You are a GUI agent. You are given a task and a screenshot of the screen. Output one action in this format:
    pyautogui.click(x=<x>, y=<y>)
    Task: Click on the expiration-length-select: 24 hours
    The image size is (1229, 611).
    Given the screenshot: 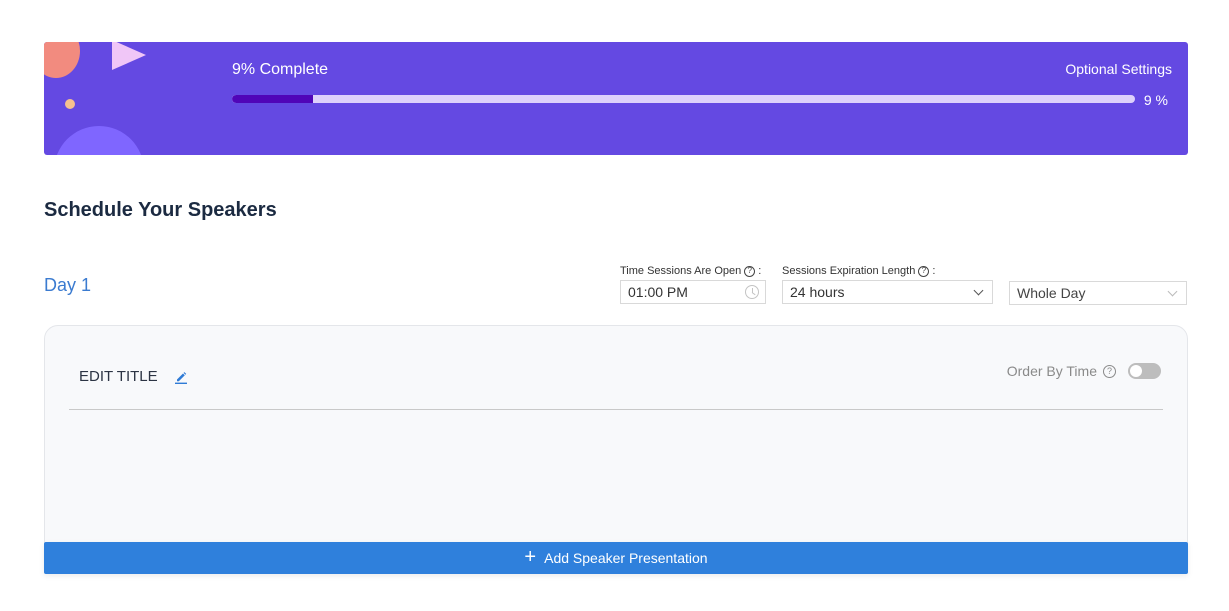 What is the action you would take?
    pyautogui.click(x=887, y=292)
    